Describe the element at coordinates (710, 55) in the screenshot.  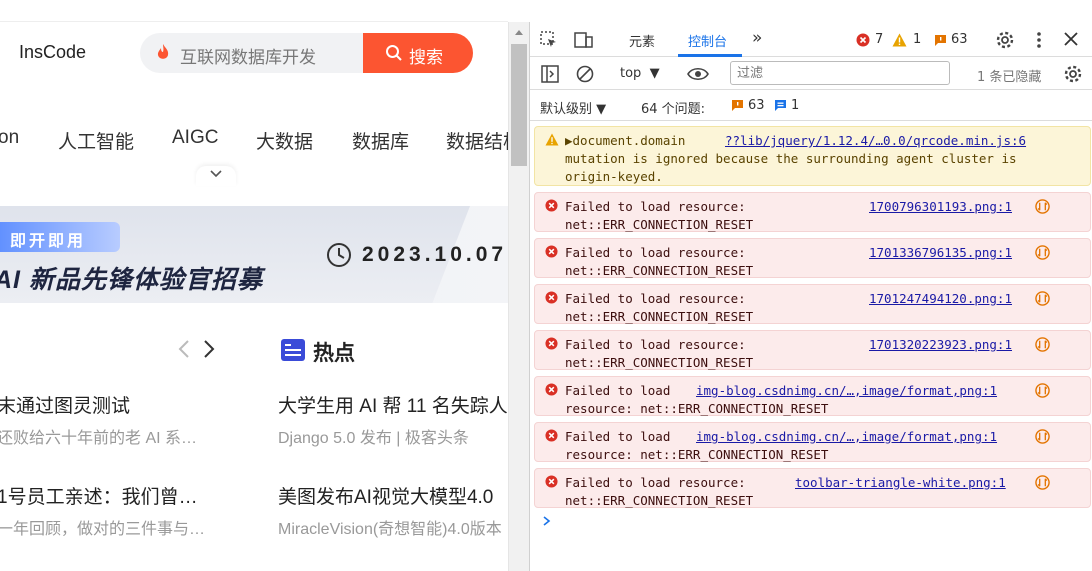
I see `active-tab-indicator` at that location.